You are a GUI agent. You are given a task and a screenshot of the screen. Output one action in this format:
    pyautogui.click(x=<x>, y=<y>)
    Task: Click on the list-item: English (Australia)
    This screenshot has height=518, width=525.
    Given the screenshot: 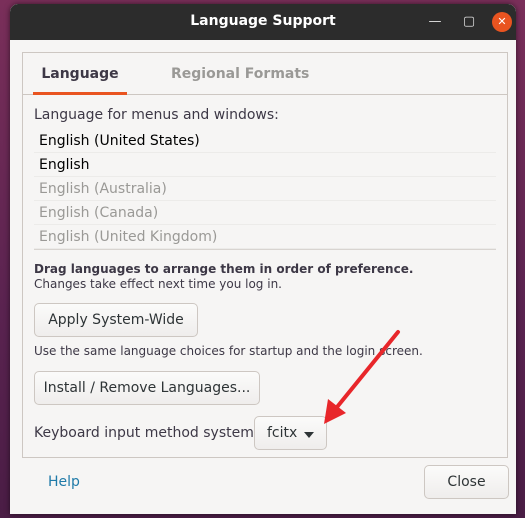 What is the action you would take?
    pyautogui.click(x=265, y=189)
    